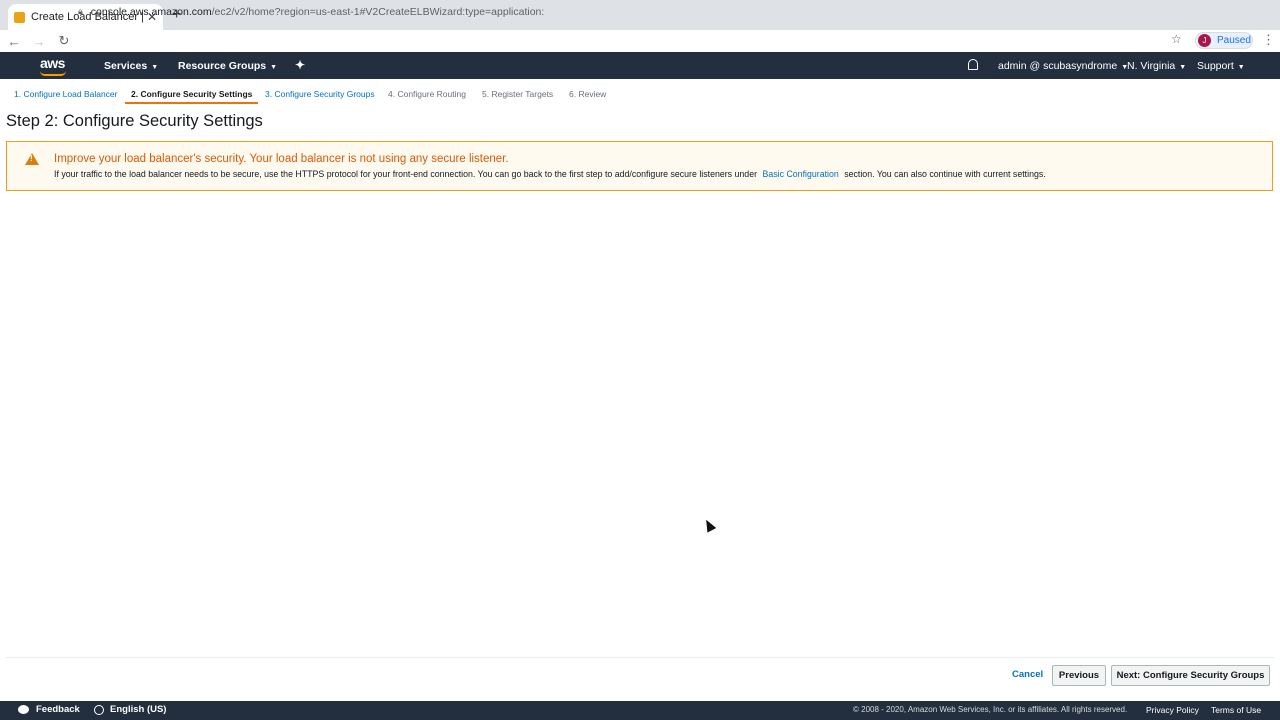 The width and height of the screenshot is (1280, 720). I want to click on feedback-button: Feedback, so click(49, 709).